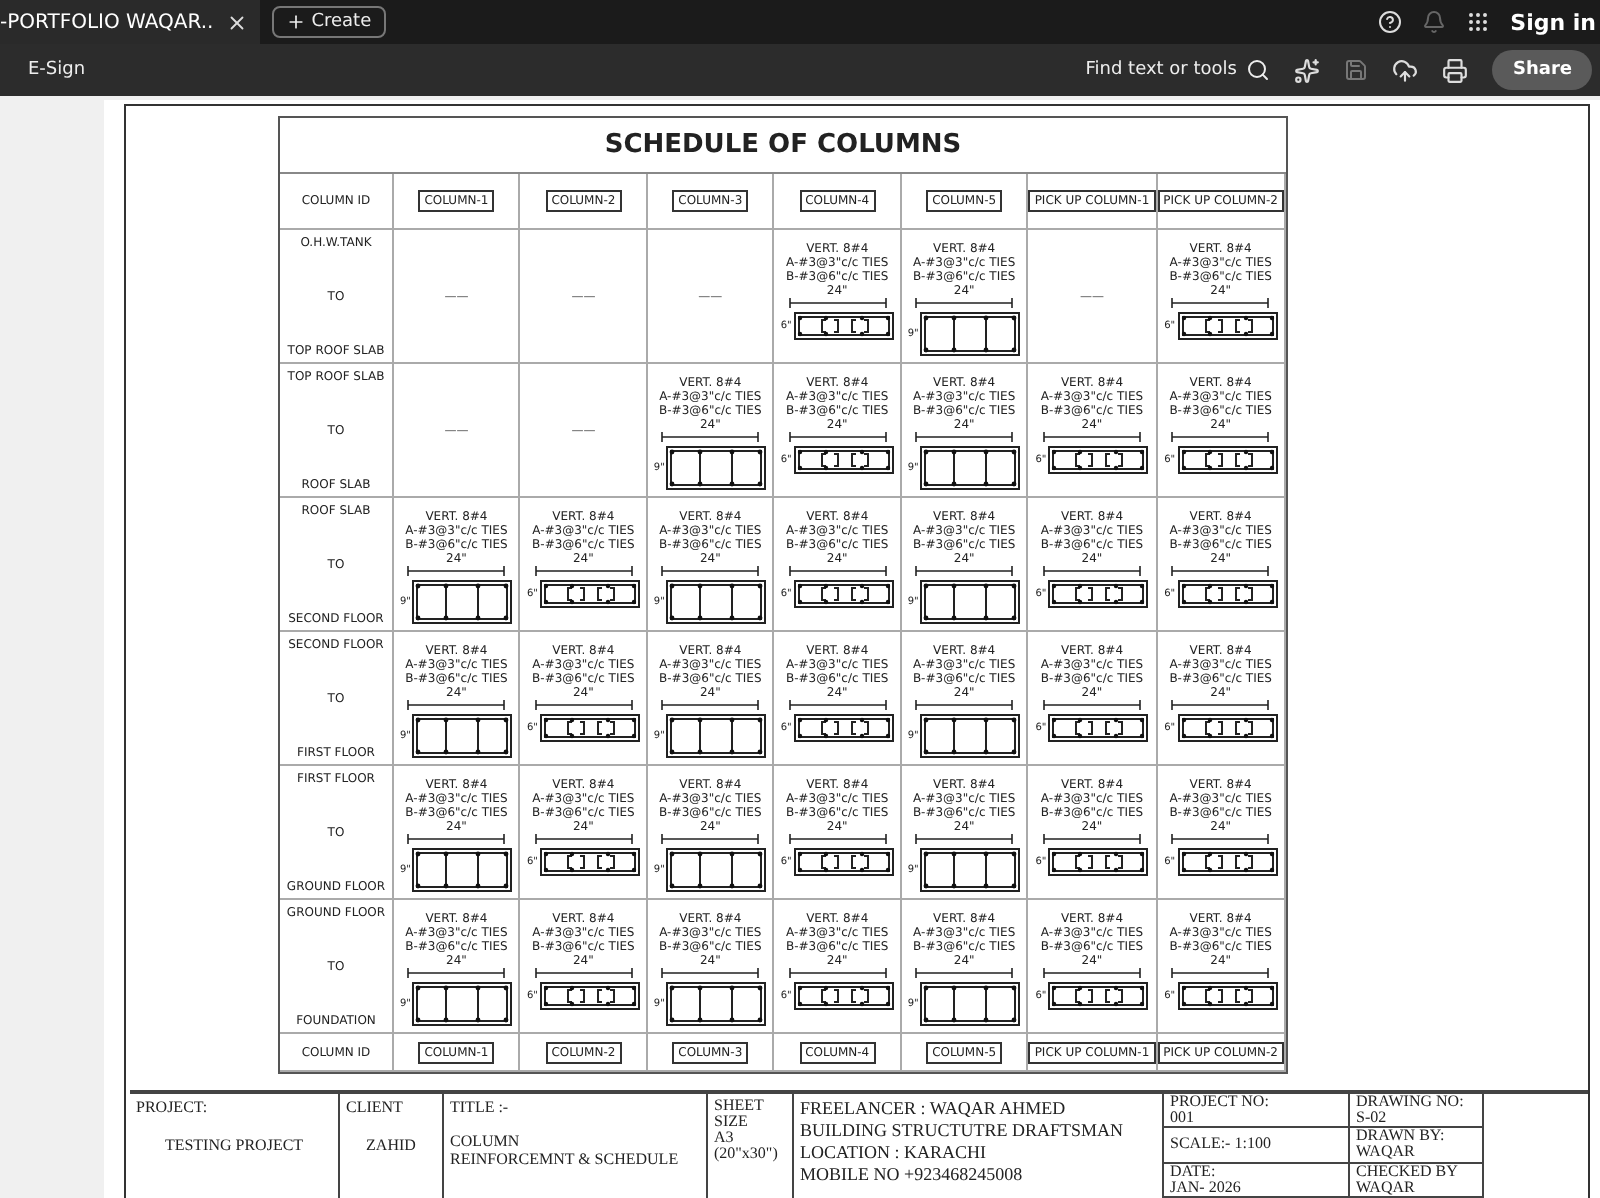  I want to click on sheet-size-text: (20"x30"), so click(747, 1154).